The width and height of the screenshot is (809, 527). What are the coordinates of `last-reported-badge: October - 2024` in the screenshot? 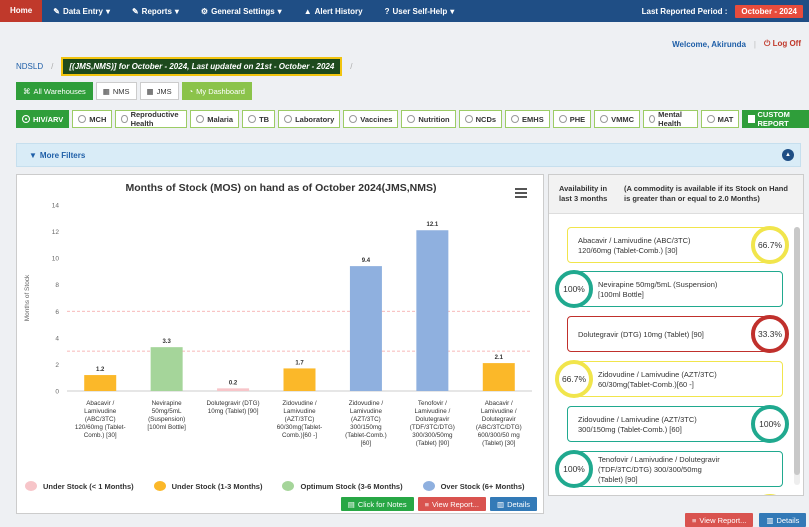 It's located at (769, 11).